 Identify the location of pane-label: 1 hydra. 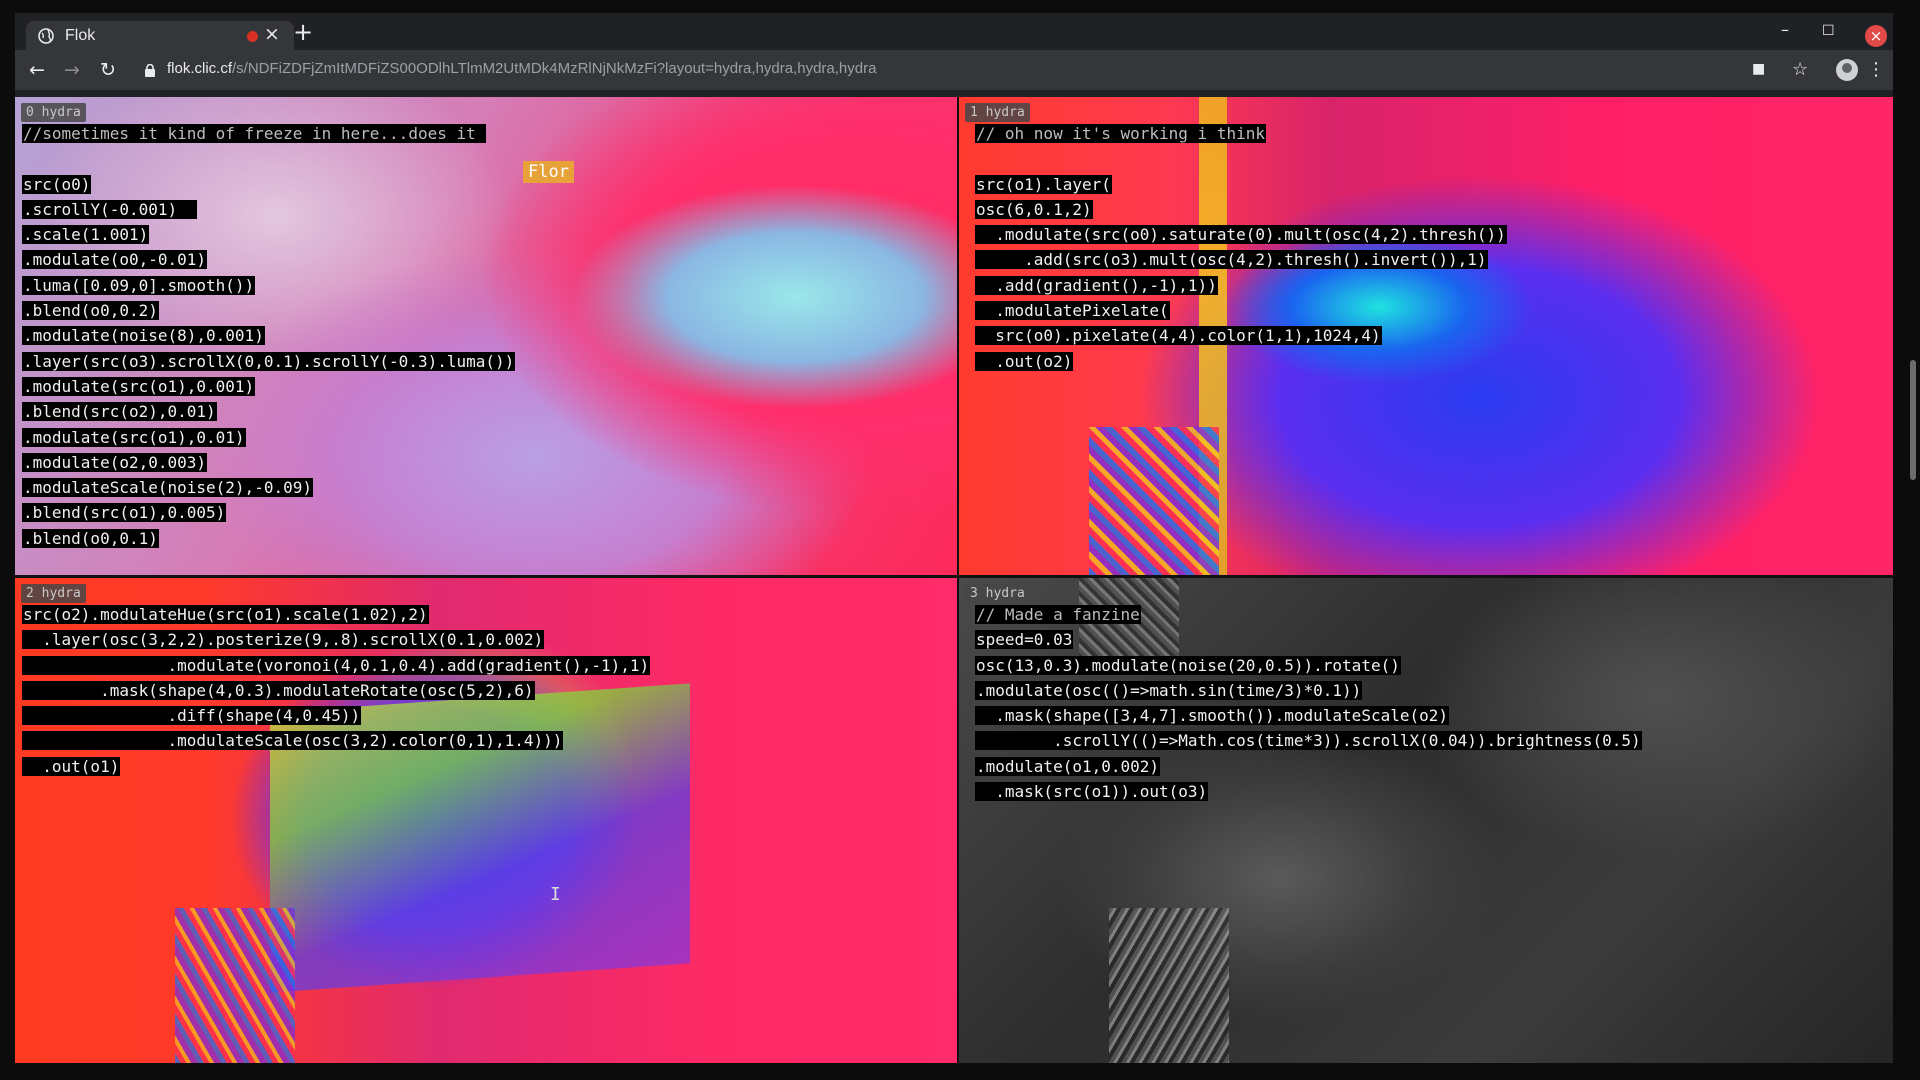
(997, 112).